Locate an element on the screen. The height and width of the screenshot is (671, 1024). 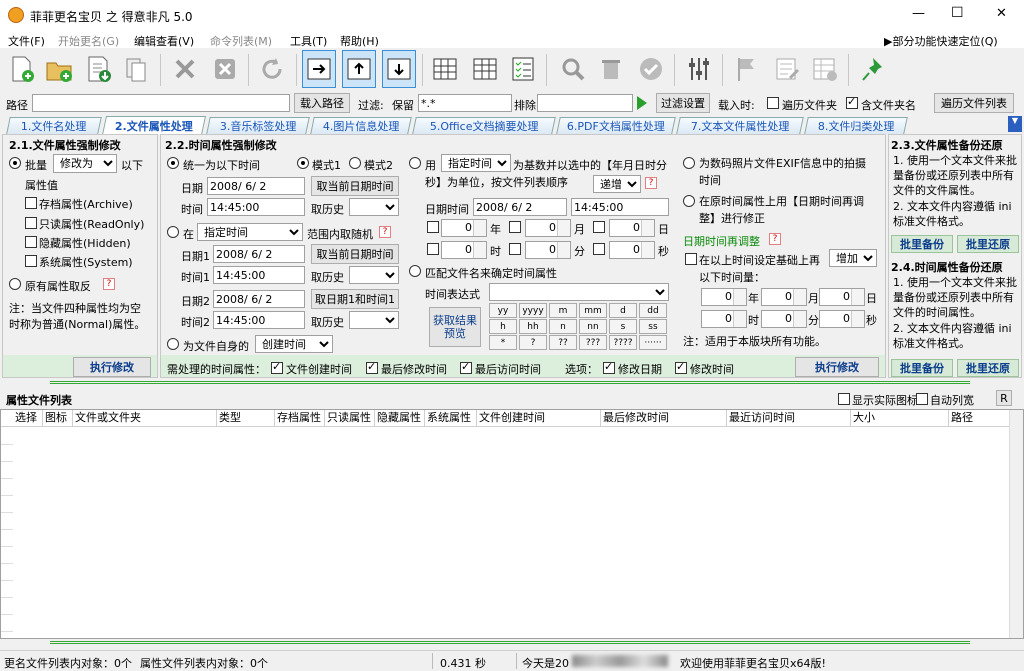
expr-key: * is located at coordinates (503, 342).